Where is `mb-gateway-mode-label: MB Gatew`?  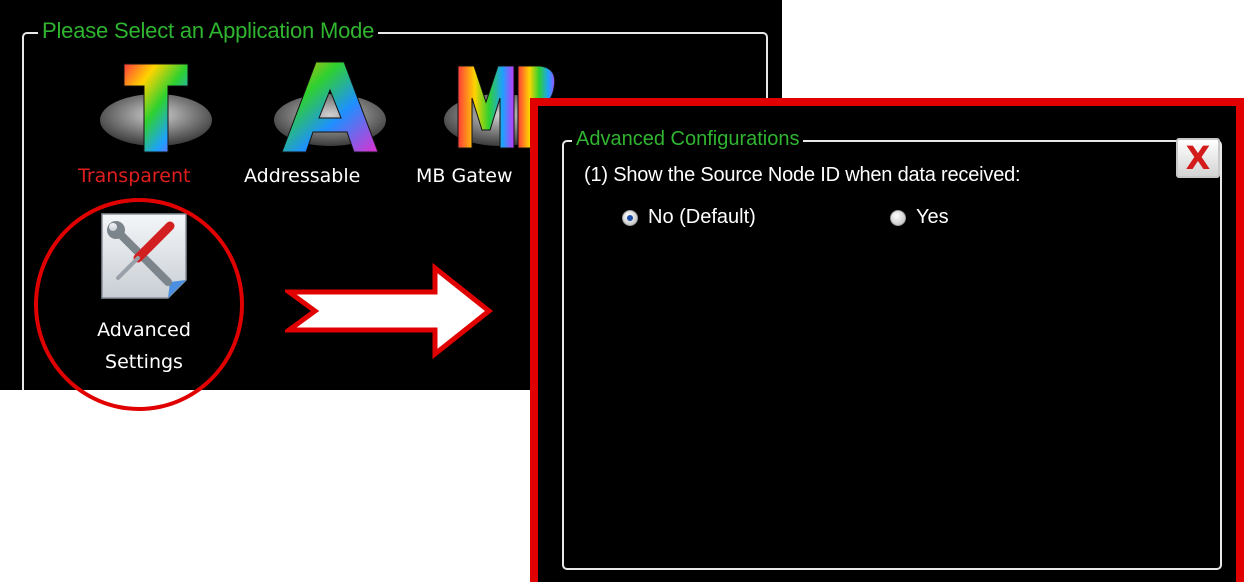 mb-gateway-mode-label: MB Gatew is located at coordinates (464, 176).